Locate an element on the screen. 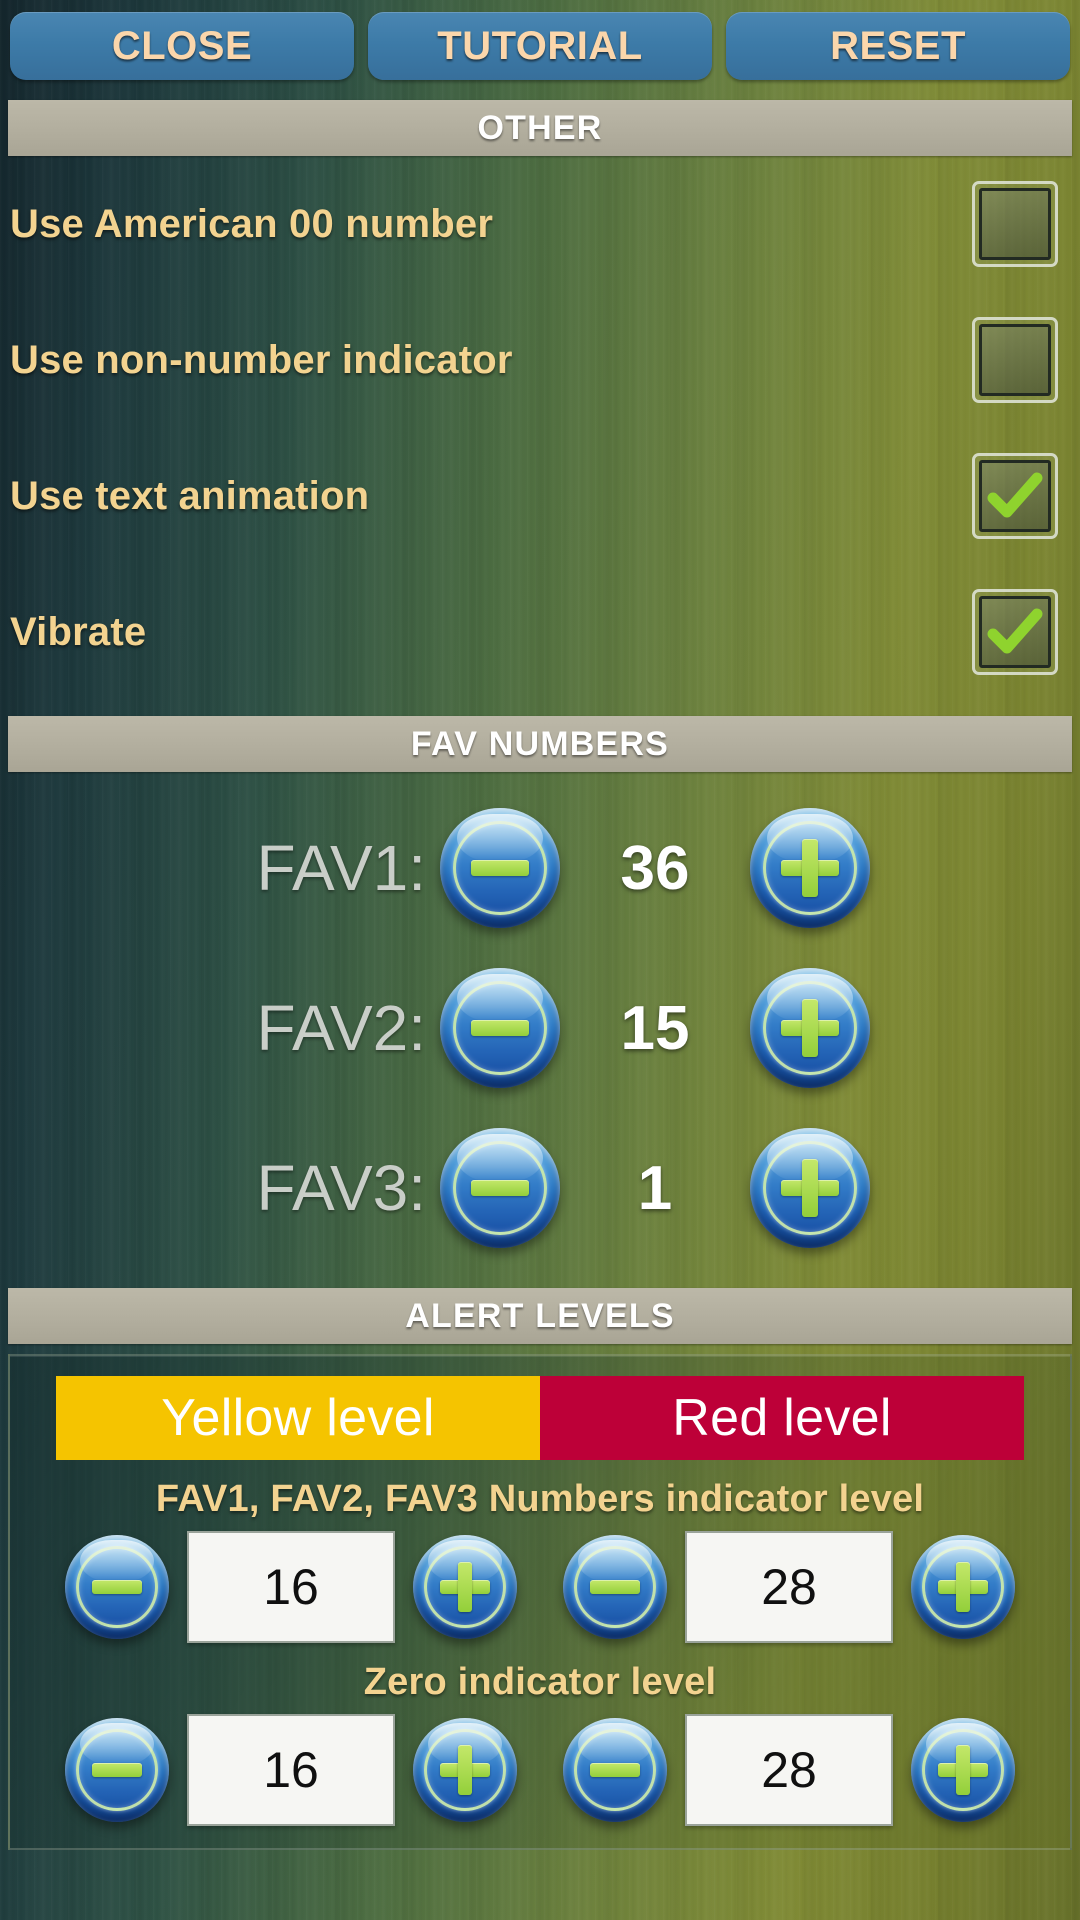 The image size is (1080, 1920). fav-label: FAV1: is located at coordinates (341, 868).